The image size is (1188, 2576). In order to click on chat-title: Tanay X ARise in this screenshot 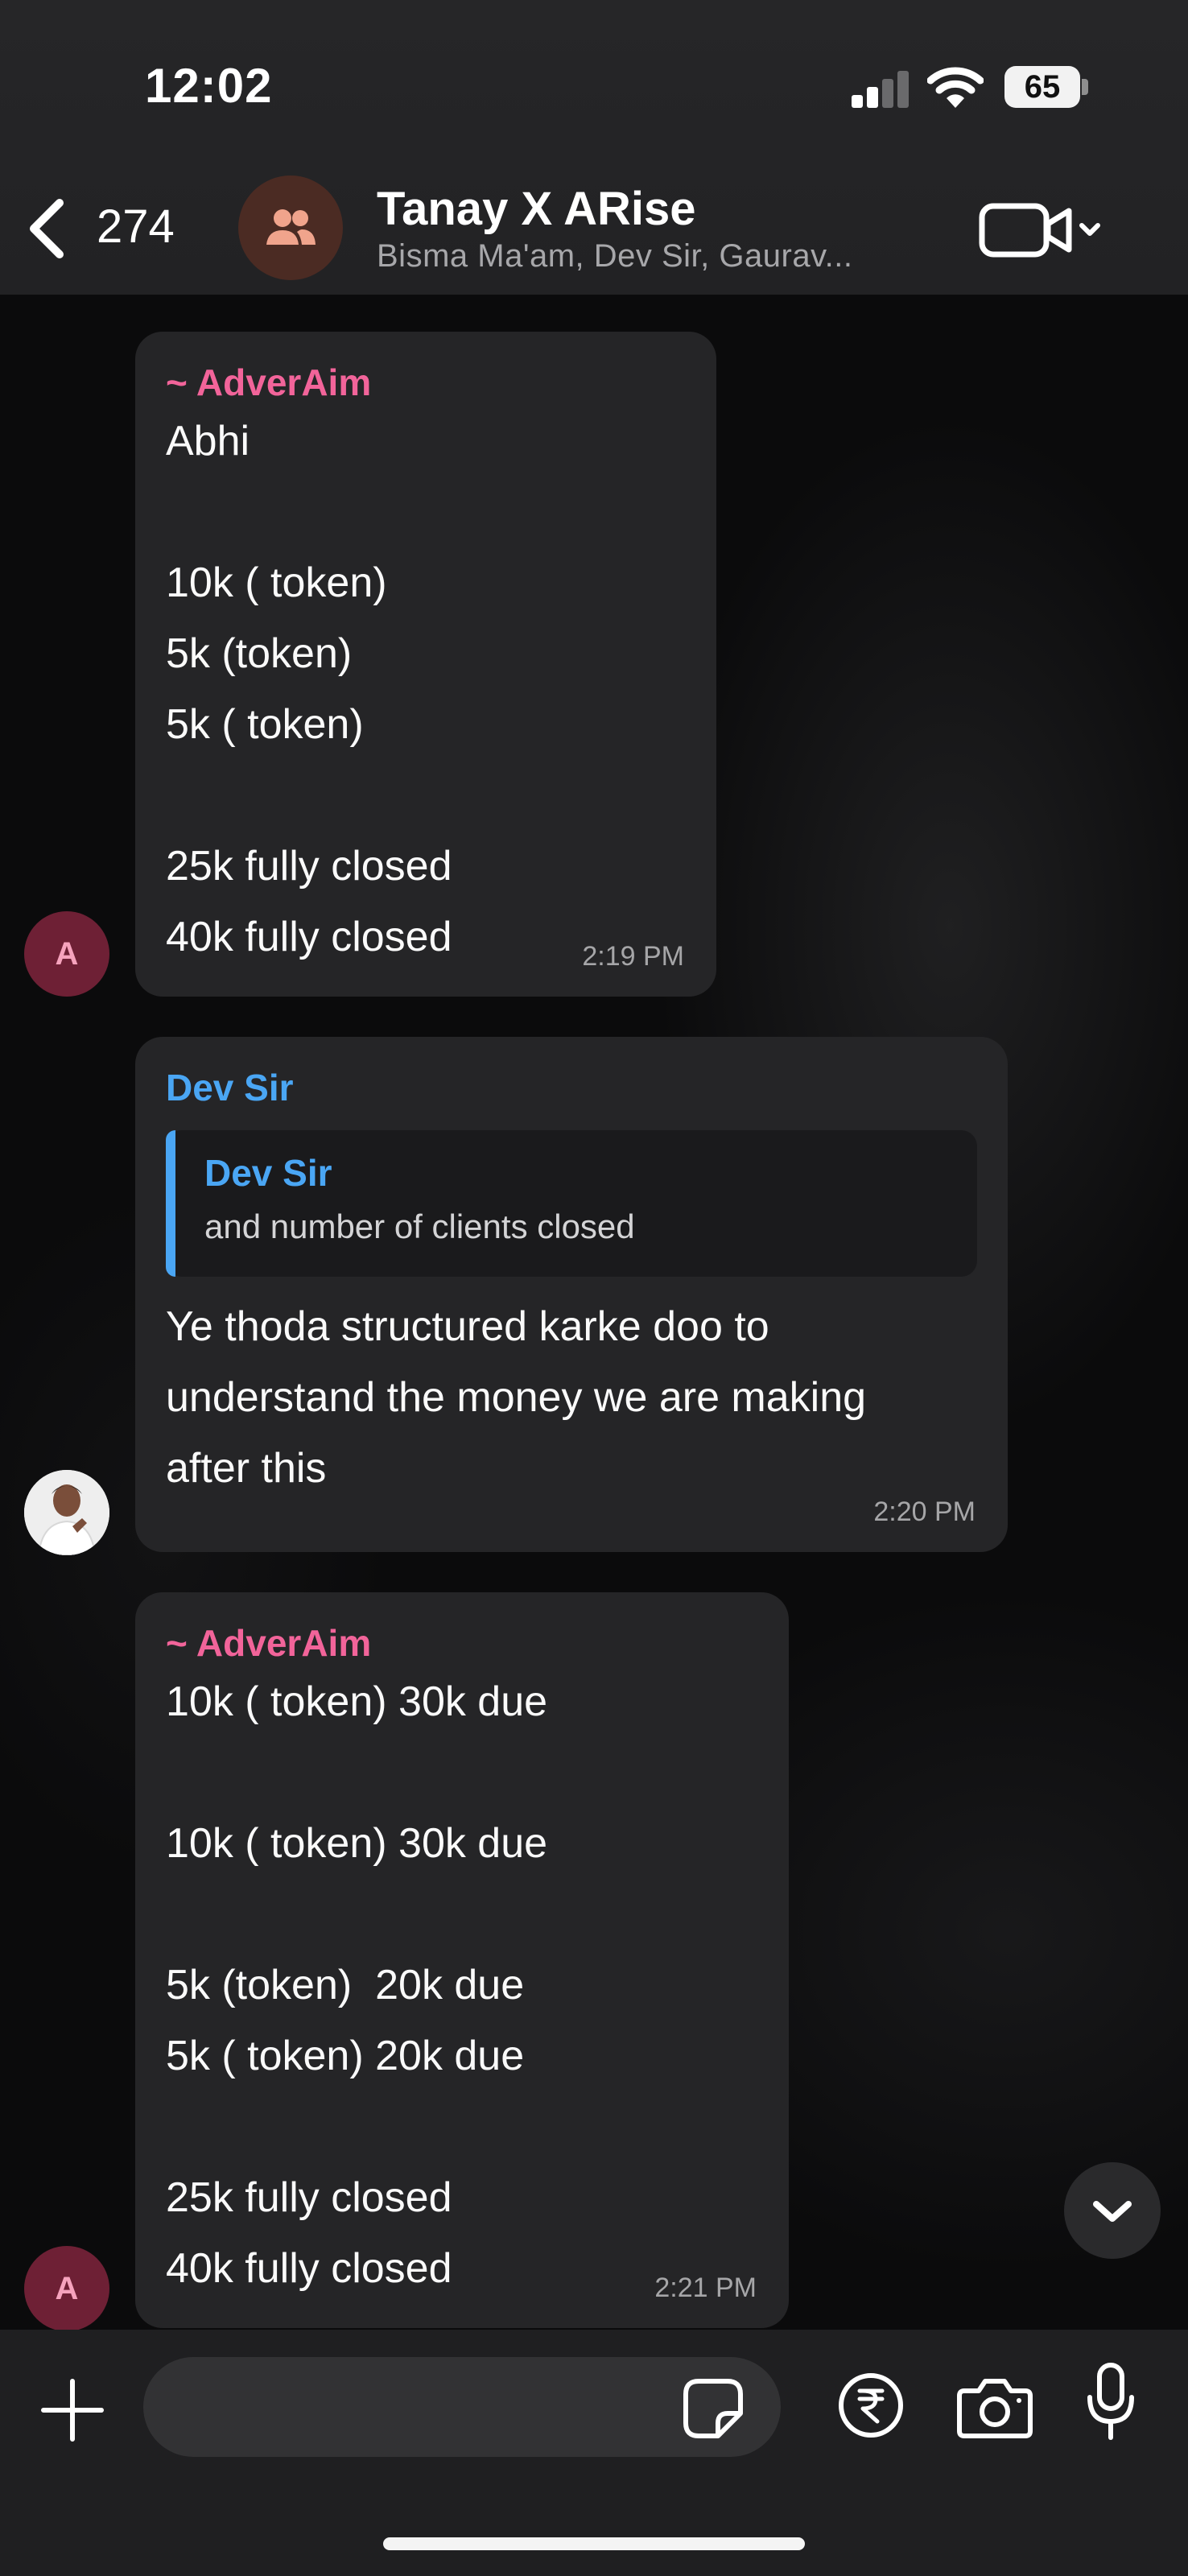, I will do `click(536, 209)`.